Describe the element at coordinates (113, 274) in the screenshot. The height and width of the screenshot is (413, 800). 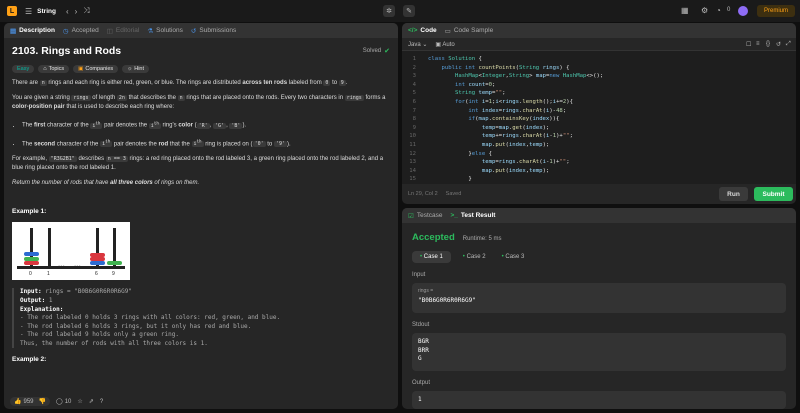
I see `rod-label-9: 9` at that location.